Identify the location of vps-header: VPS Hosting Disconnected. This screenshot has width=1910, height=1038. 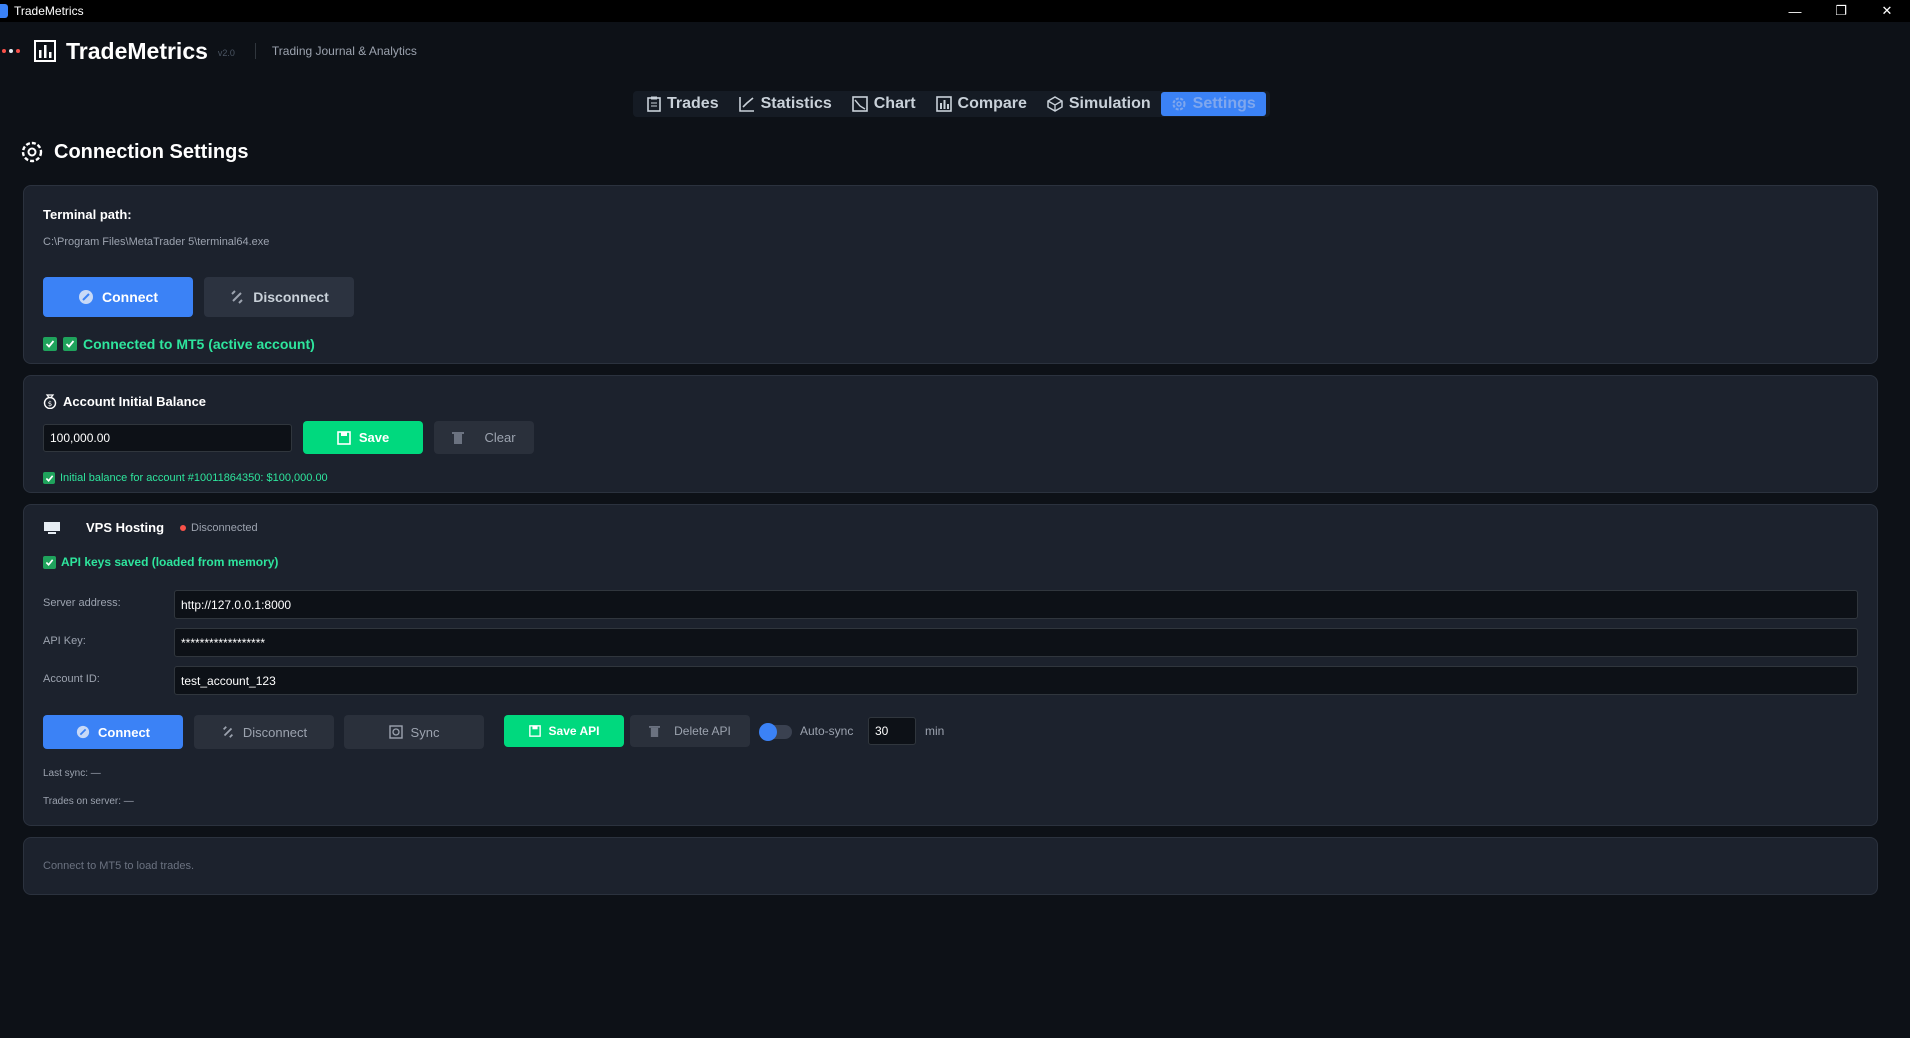
(150, 527).